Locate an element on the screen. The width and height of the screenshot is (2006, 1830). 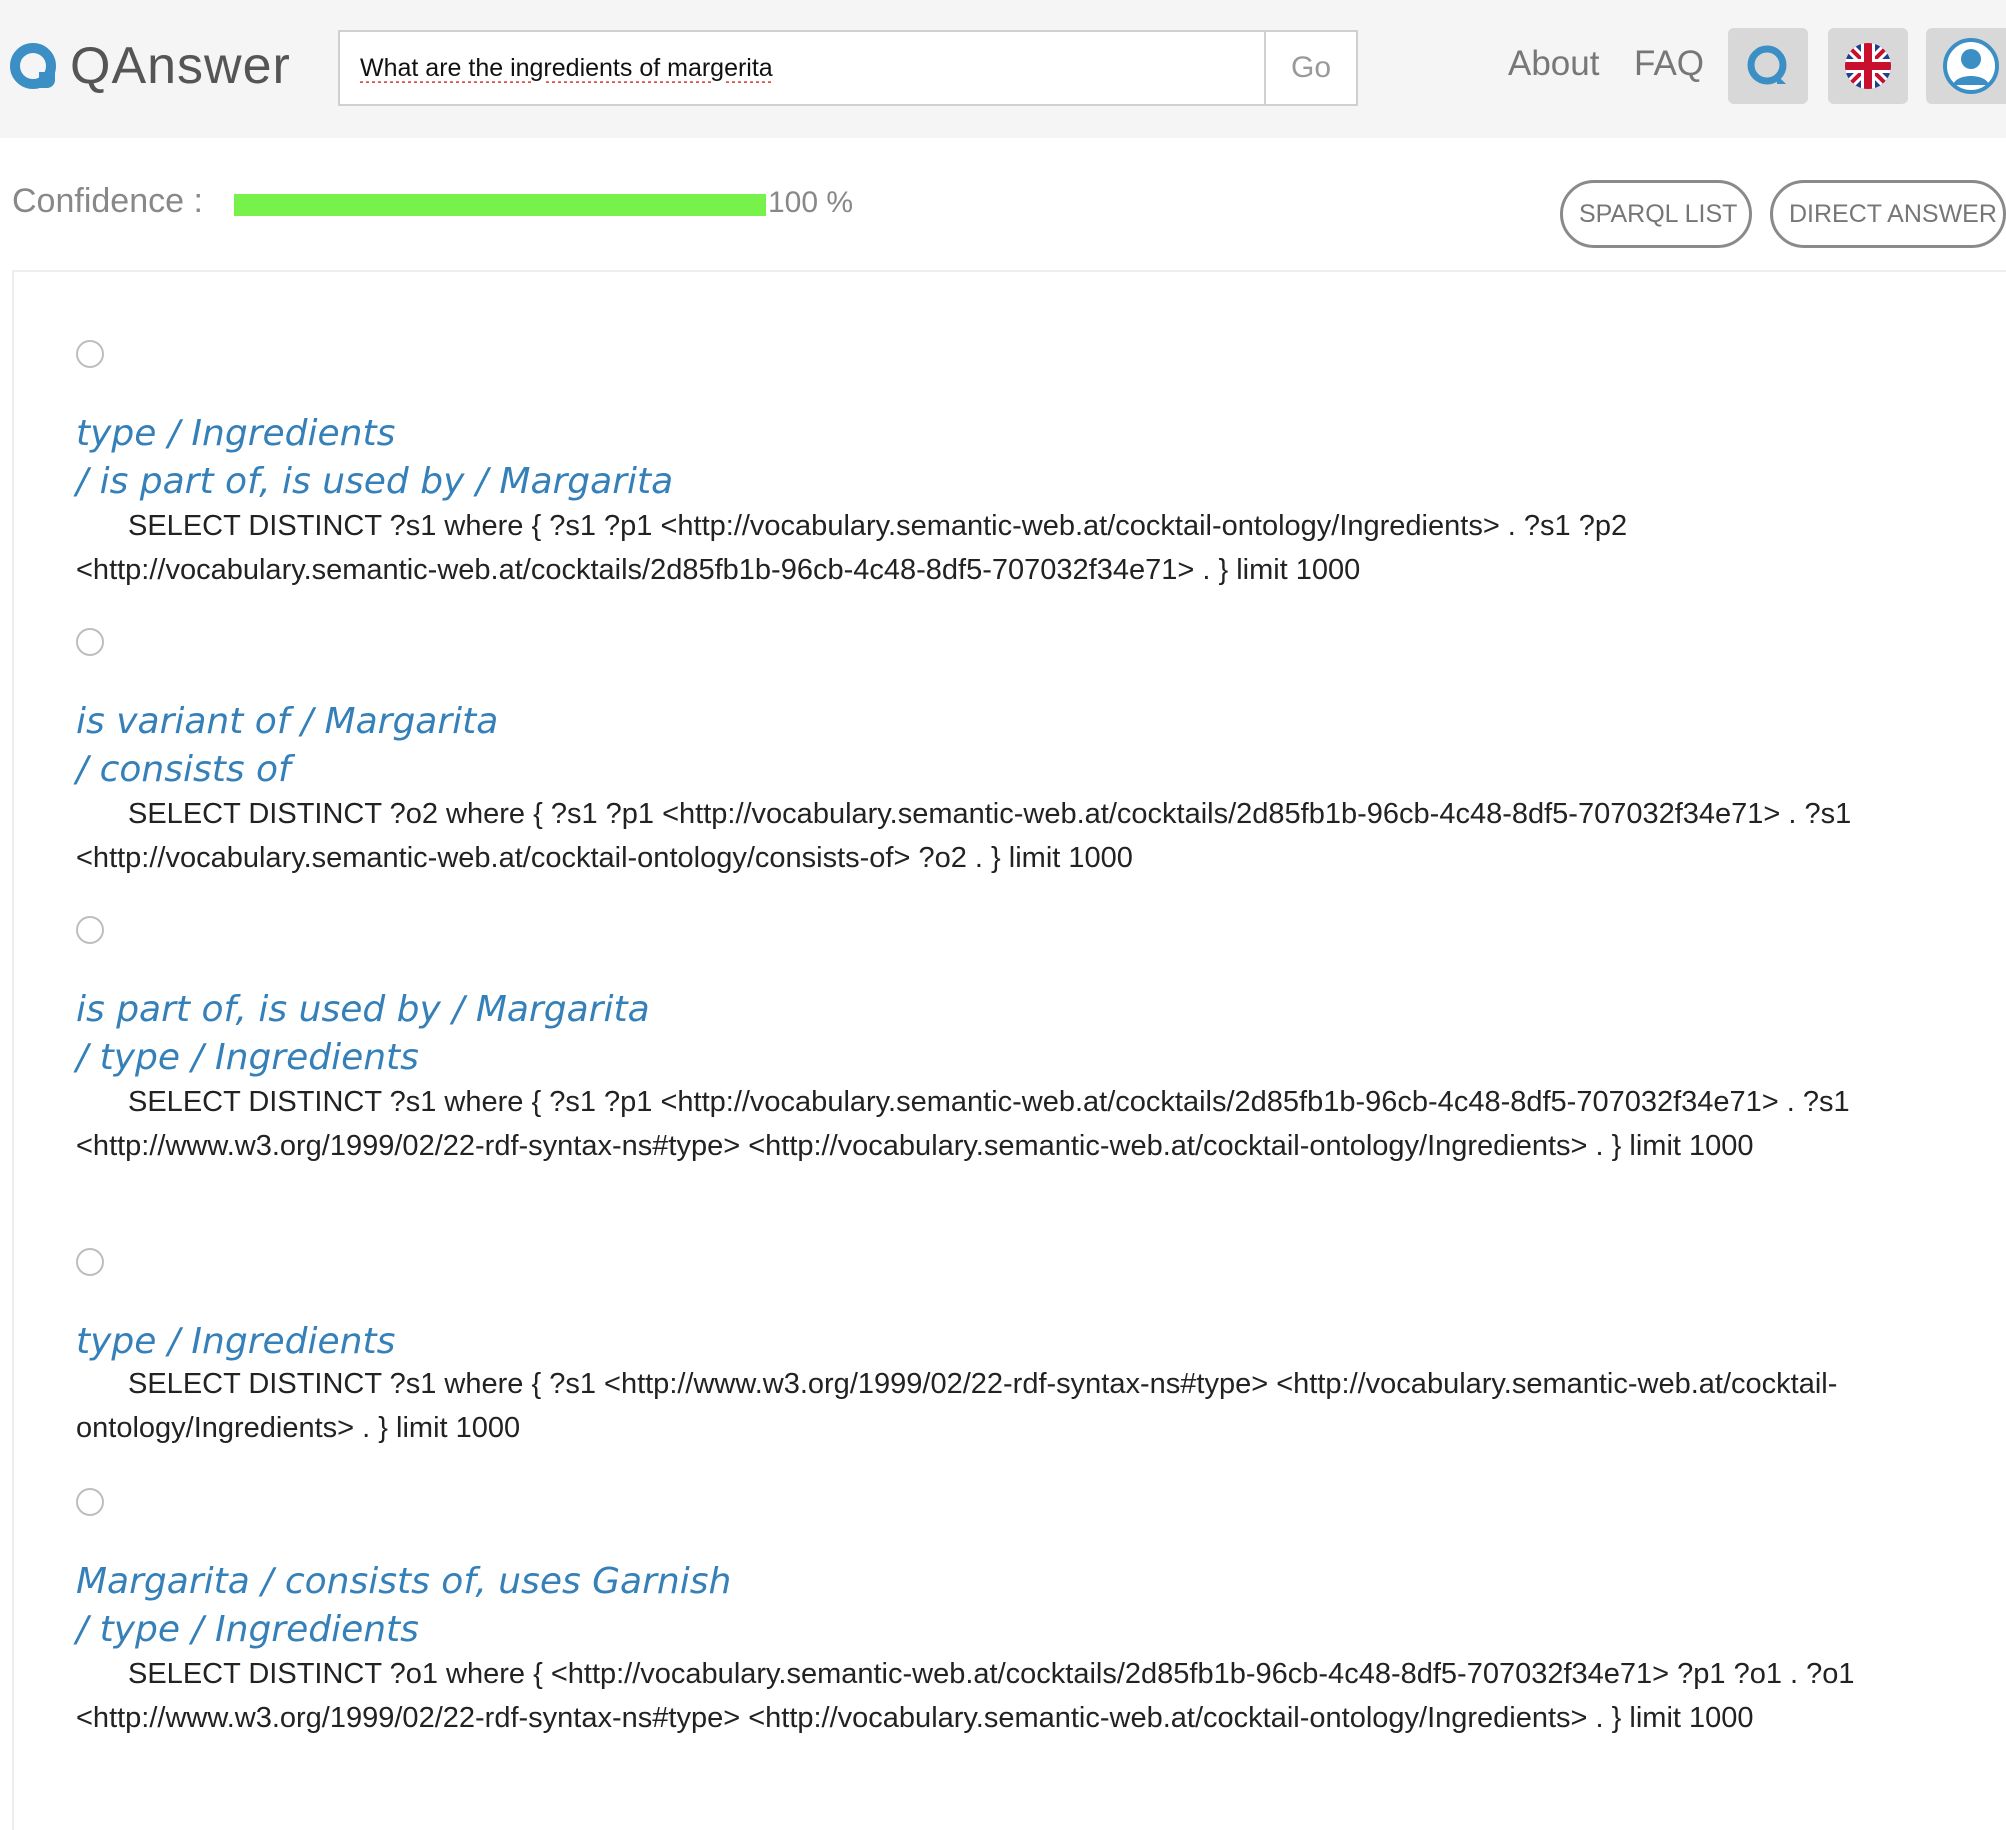
user-avatar-icon is located at coordinates (1971, 66).